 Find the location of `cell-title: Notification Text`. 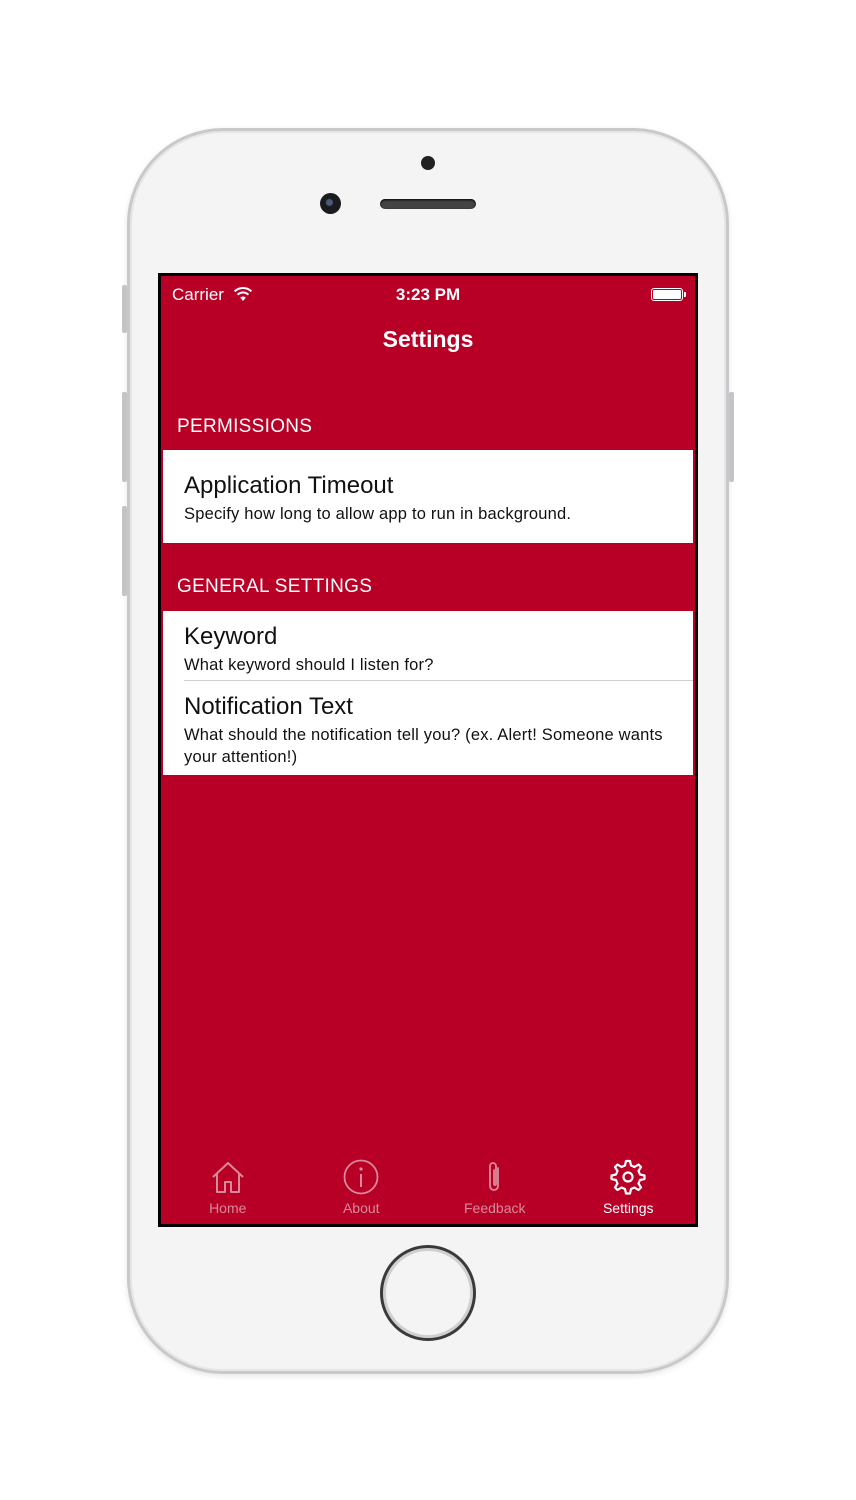

cell-title: Notification Text is located at coordinates (268, 706).